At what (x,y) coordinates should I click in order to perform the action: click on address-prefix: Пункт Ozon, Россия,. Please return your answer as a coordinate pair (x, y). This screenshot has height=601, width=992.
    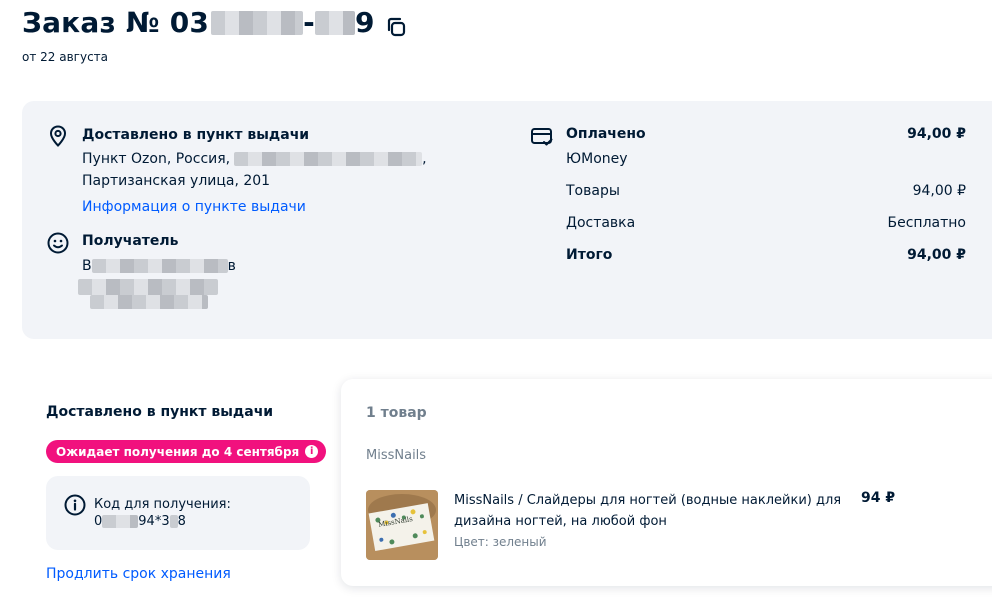
    Looking at the image, I should click on (156, 159).